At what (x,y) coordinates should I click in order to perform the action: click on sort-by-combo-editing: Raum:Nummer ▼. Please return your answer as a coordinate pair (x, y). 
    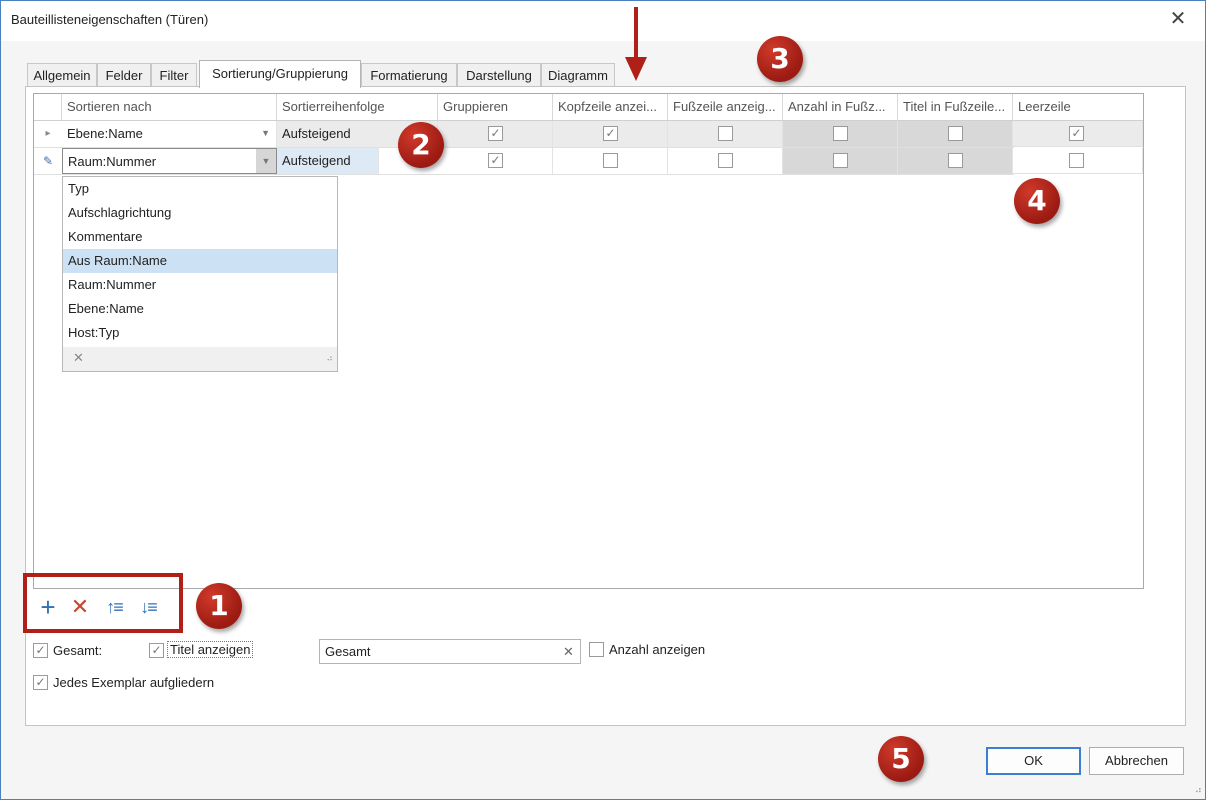
    Looking at the image, I should click on (169, 161).